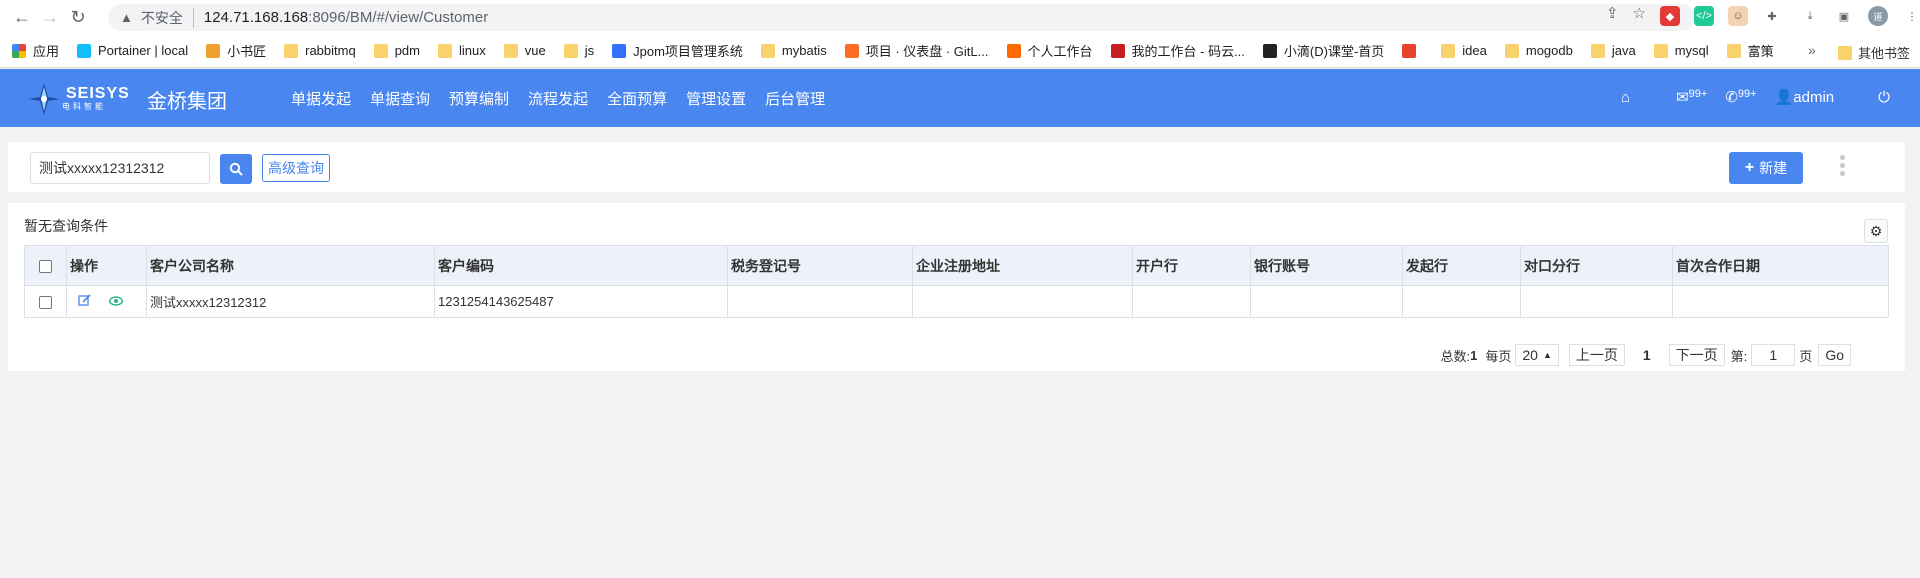  Describe the element at coordinates (320, 50) in the screenshot. I see `bookmark-item: rabbitmq` at that location.